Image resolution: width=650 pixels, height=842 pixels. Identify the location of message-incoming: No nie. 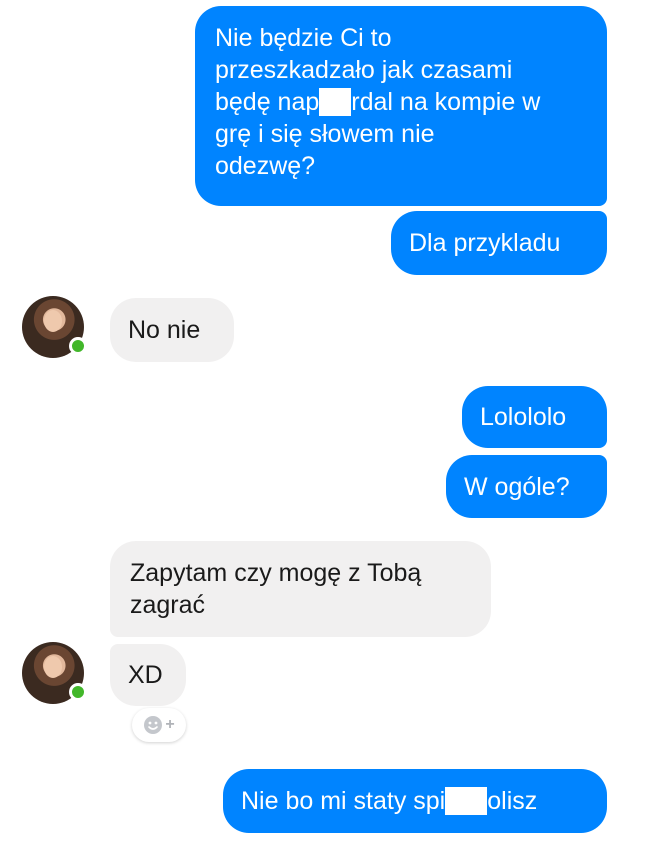
(172, 330).